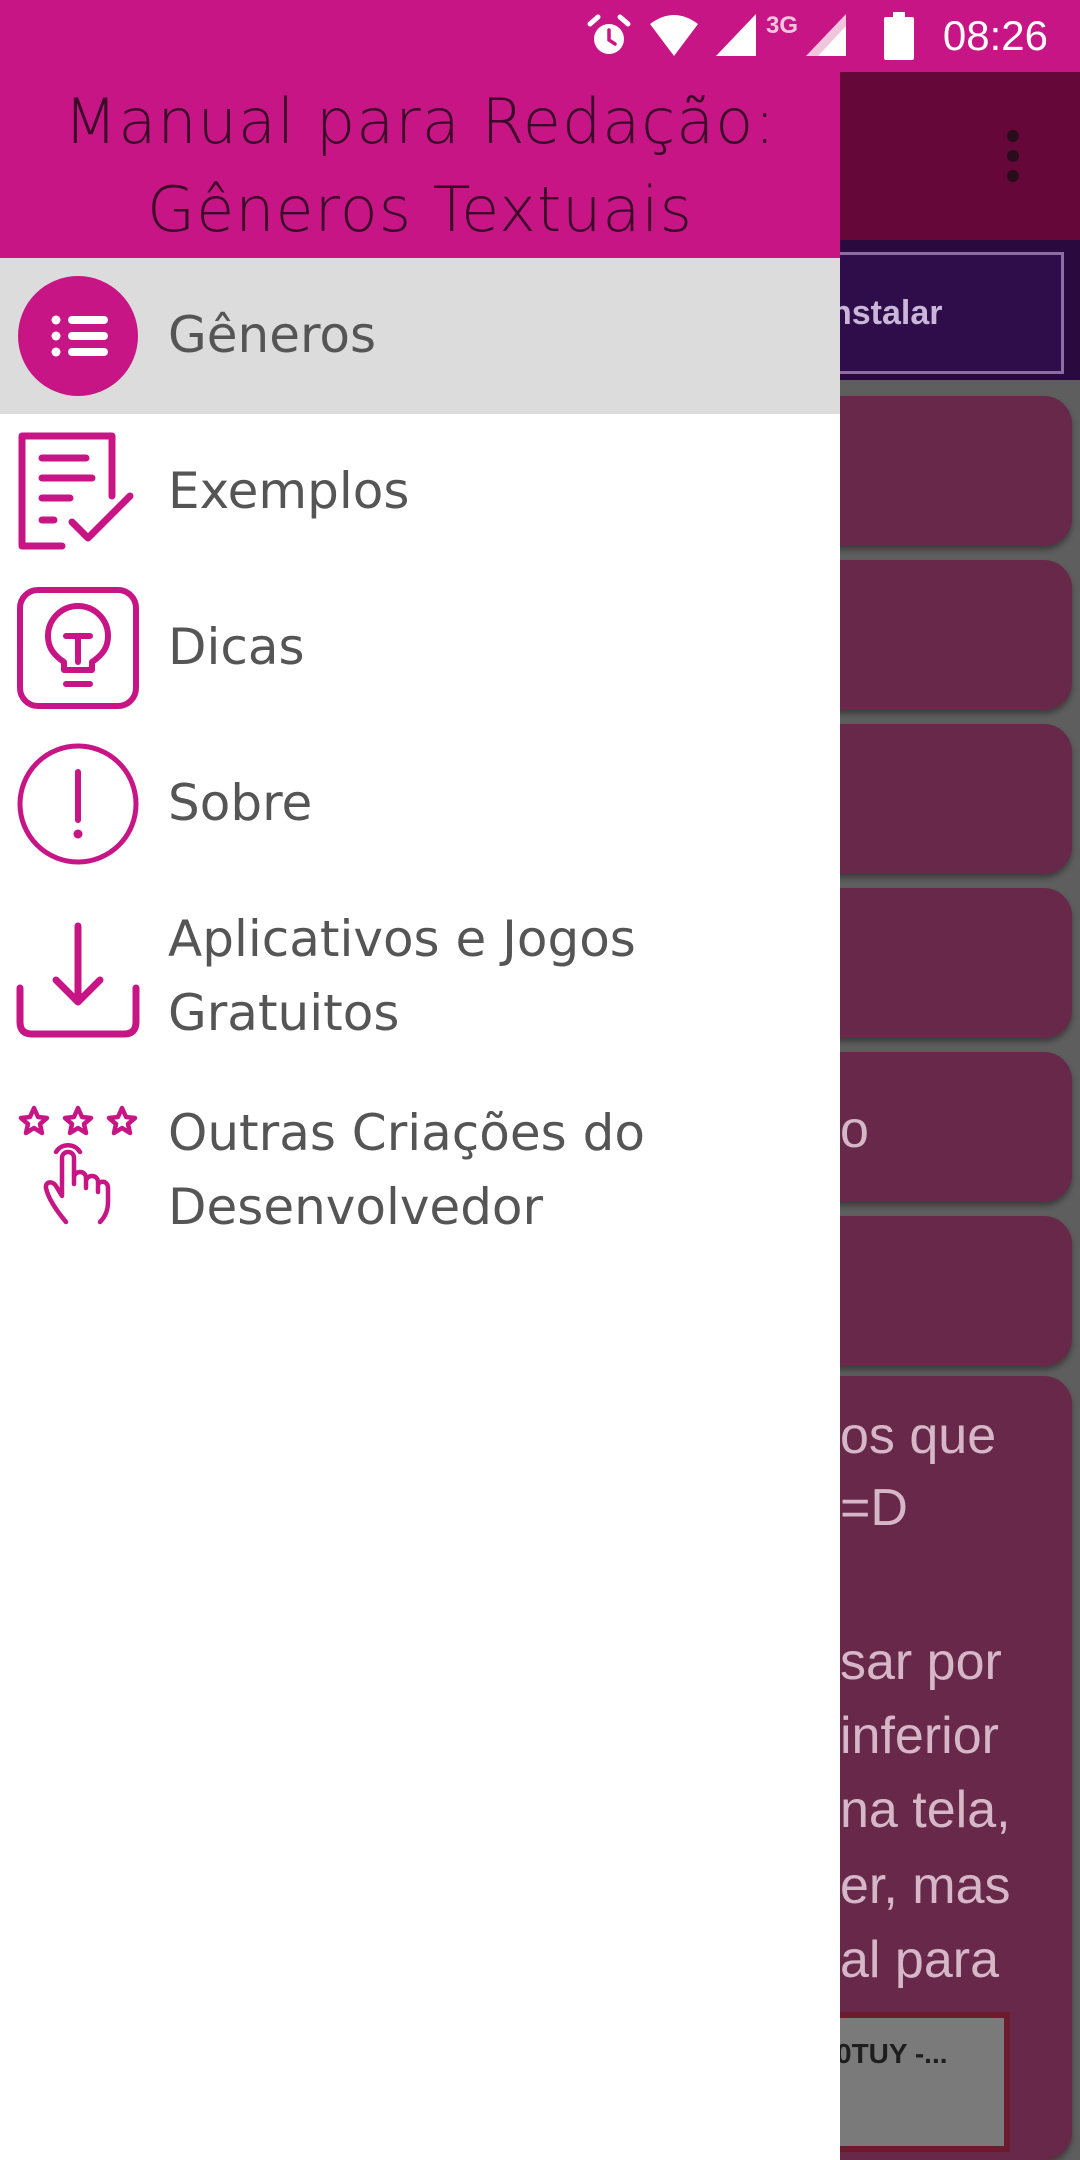  I want to click on nav-item-dicas: Dicas, so click(420, 648).